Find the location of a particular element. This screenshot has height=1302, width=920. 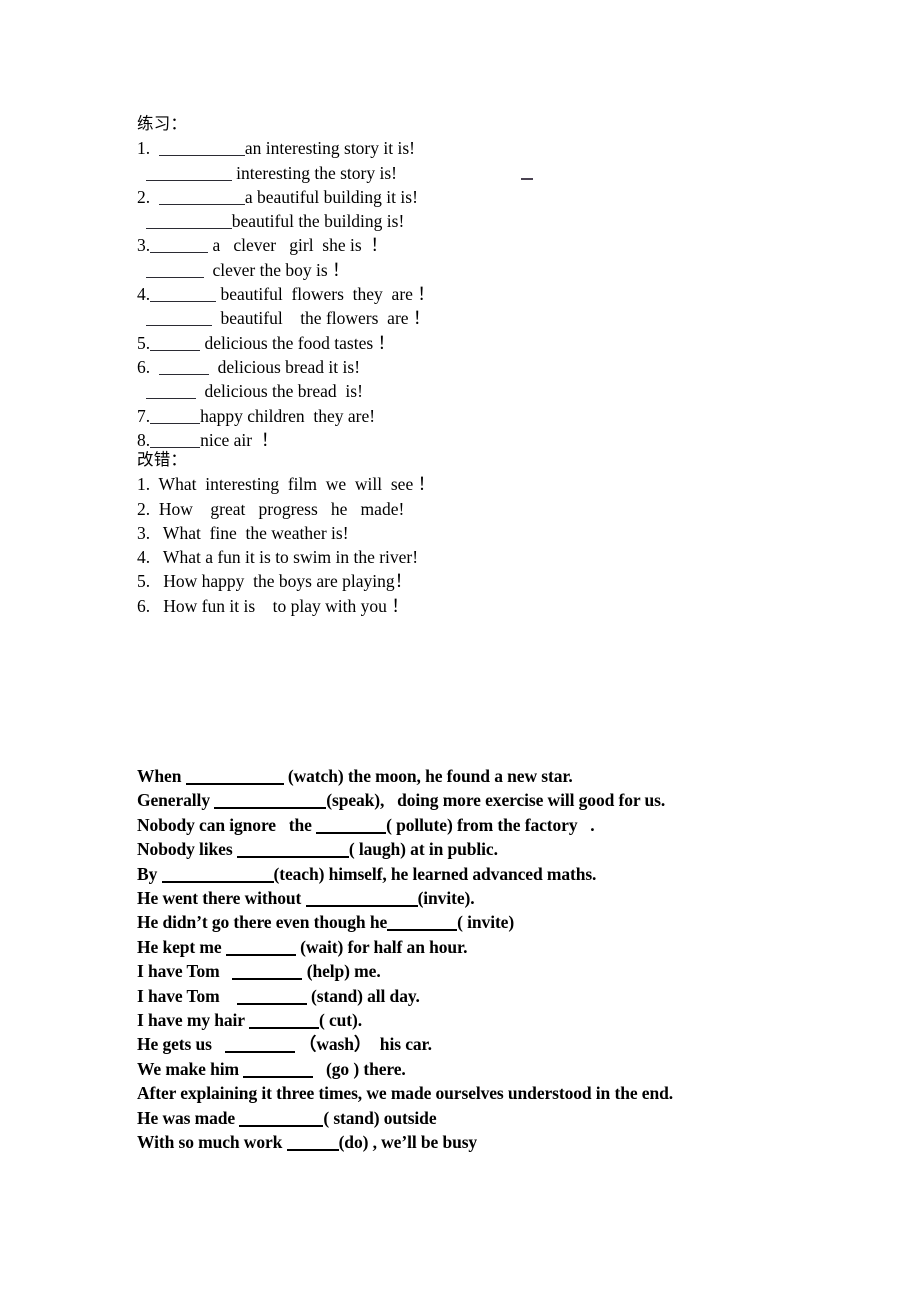

correction-line-text: What a fun it is to swim in the river! is located at coordinates (284, 557).